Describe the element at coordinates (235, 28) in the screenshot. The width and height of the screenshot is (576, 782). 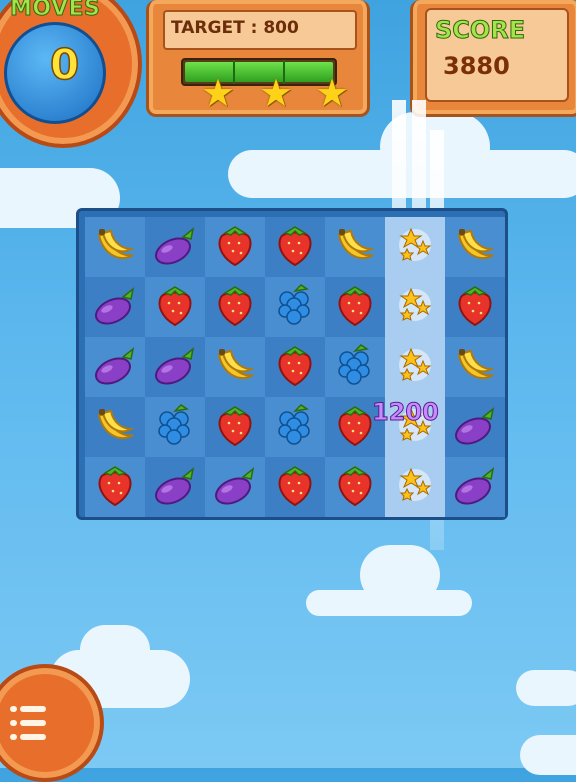
I see `target-label: TARGET : 800` at that location.